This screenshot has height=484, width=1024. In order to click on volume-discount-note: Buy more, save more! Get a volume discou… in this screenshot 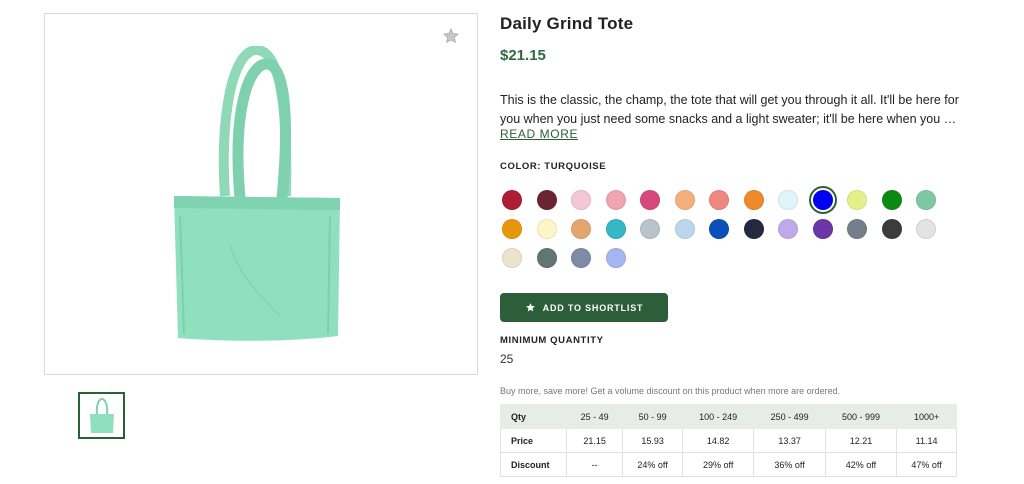, I will do `click(670, 391)`.